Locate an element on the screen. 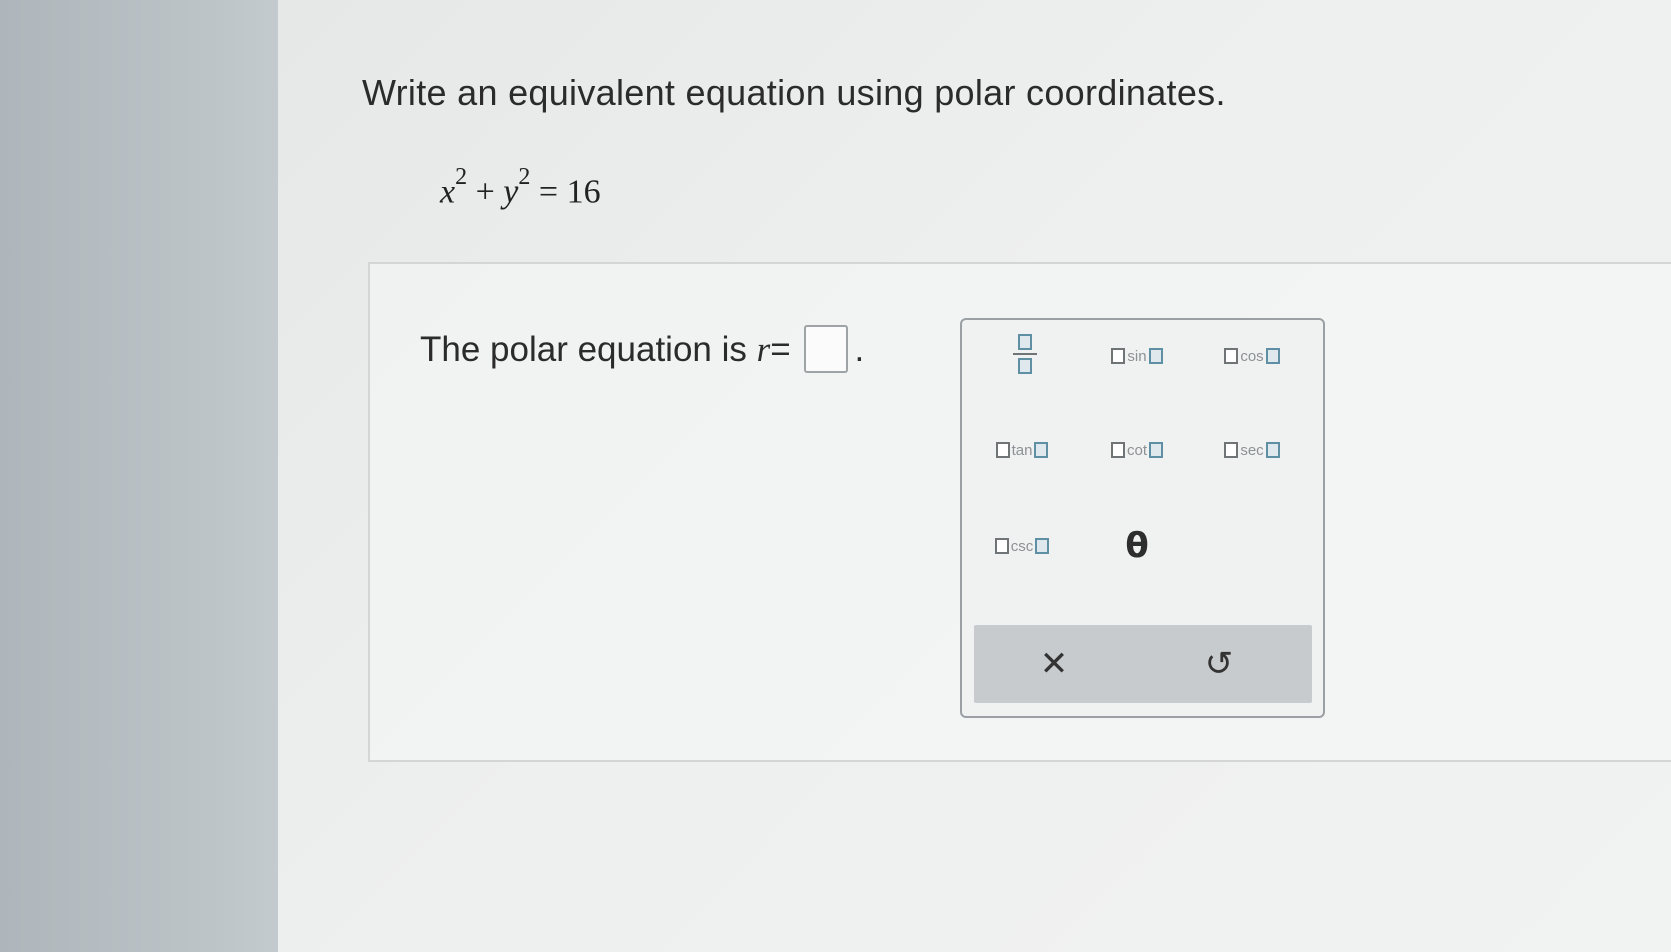  answer-prompt: The polar equation is r= . is located at coordinates (642, 349).